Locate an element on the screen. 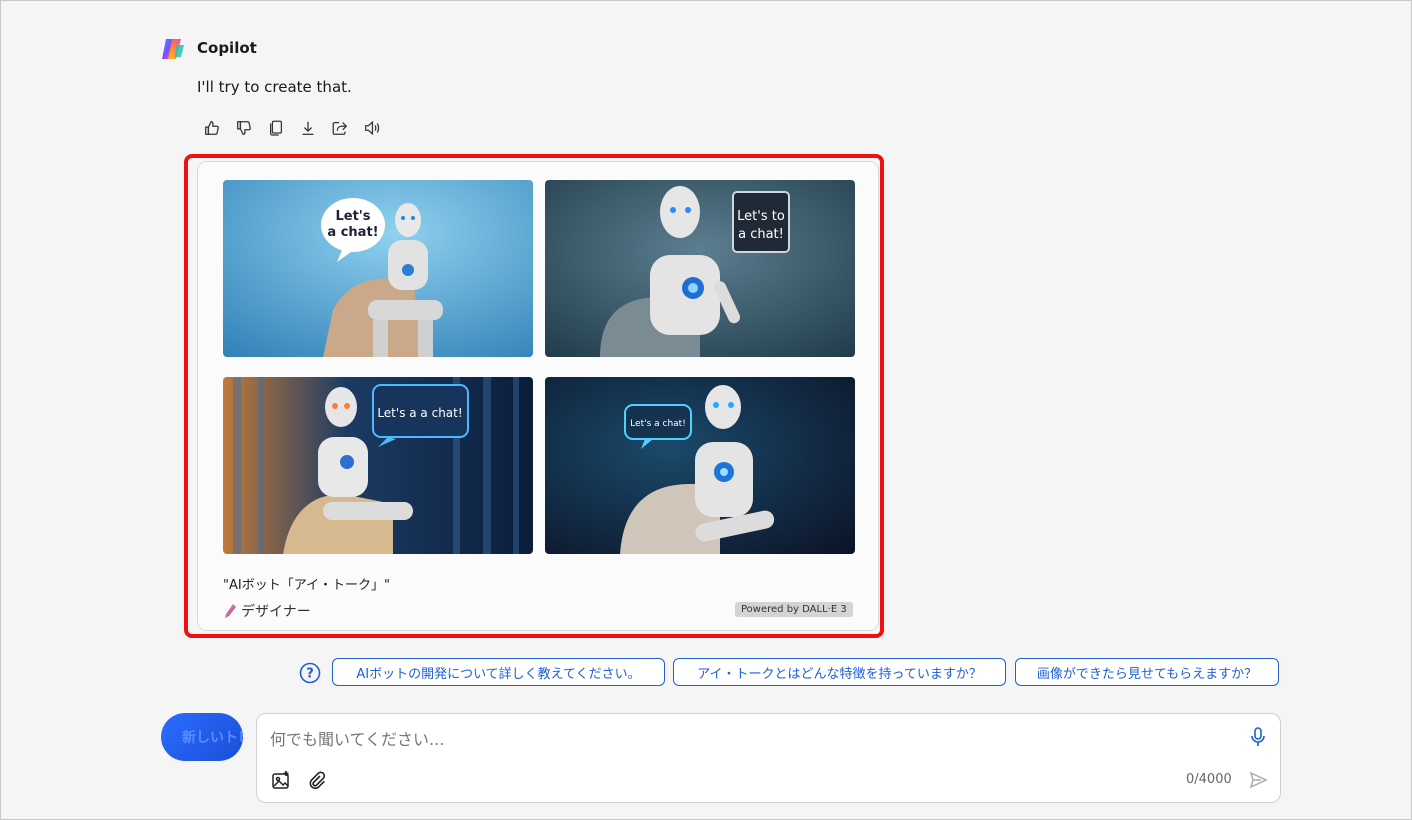 Image resolution: width=1412 pixels, height=820 pixels. assistant-message: I'll try to create that. is located at coordinates (274, 87).